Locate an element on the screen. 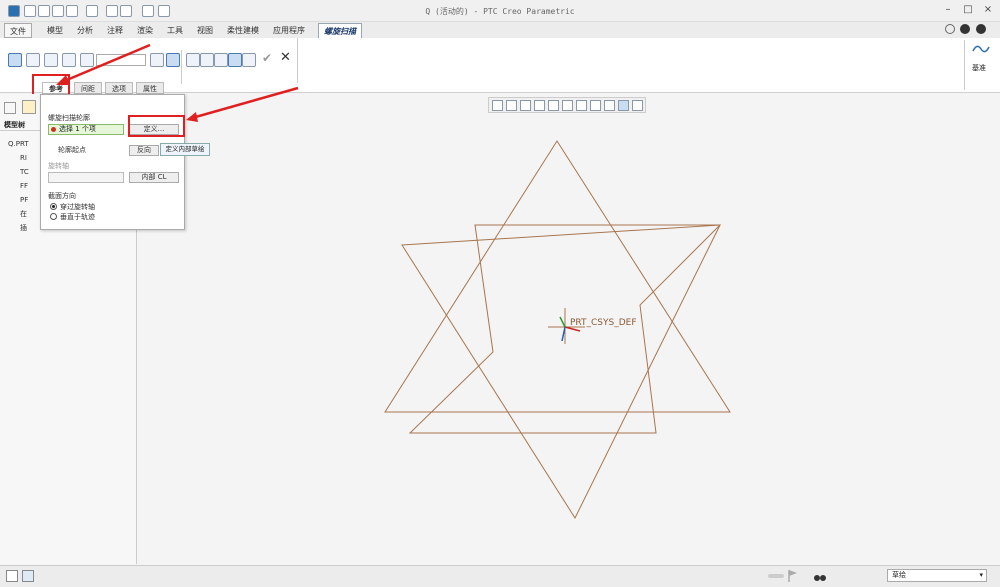 Image resolution: width=1000 pixels, height=587 pixels. filter-dropdown: 草绘 ▾ is located at coordinates (937, 575).